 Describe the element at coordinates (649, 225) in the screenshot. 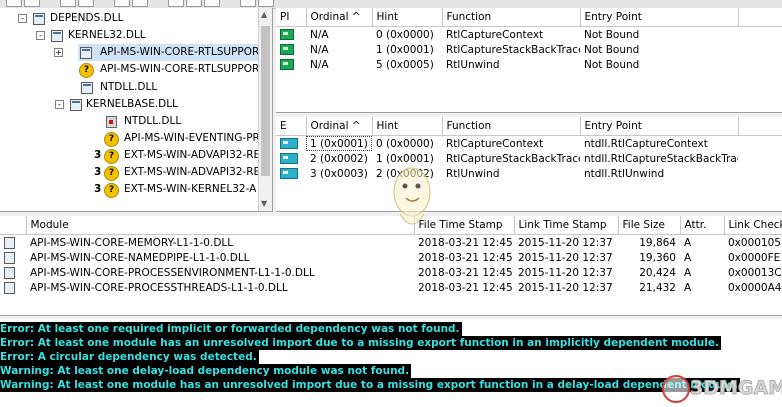

I see `column-header-file-size: File Size` at that location.